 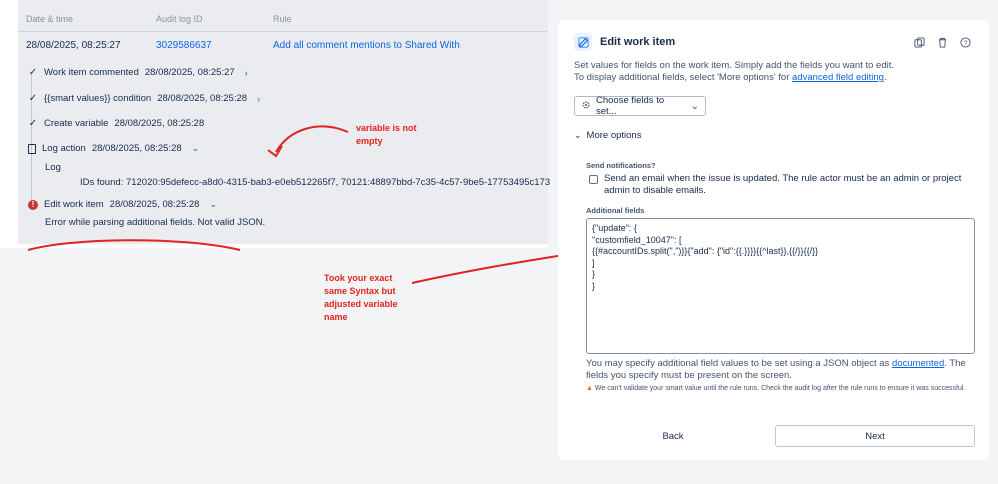 I want to click on edit-icon, so click(x=583, y=42).